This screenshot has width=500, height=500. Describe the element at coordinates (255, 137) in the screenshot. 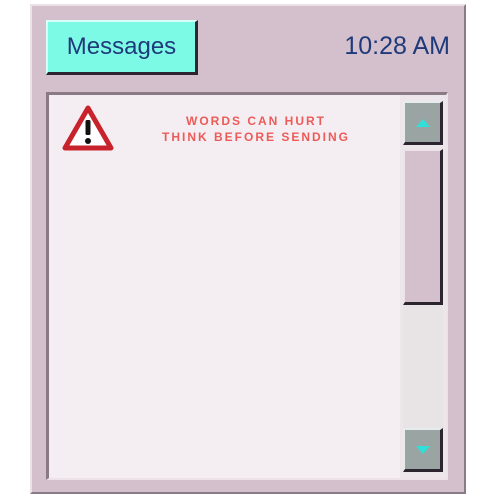

I see `warning-line-2: THINK BEFORE SENDING` at that location.